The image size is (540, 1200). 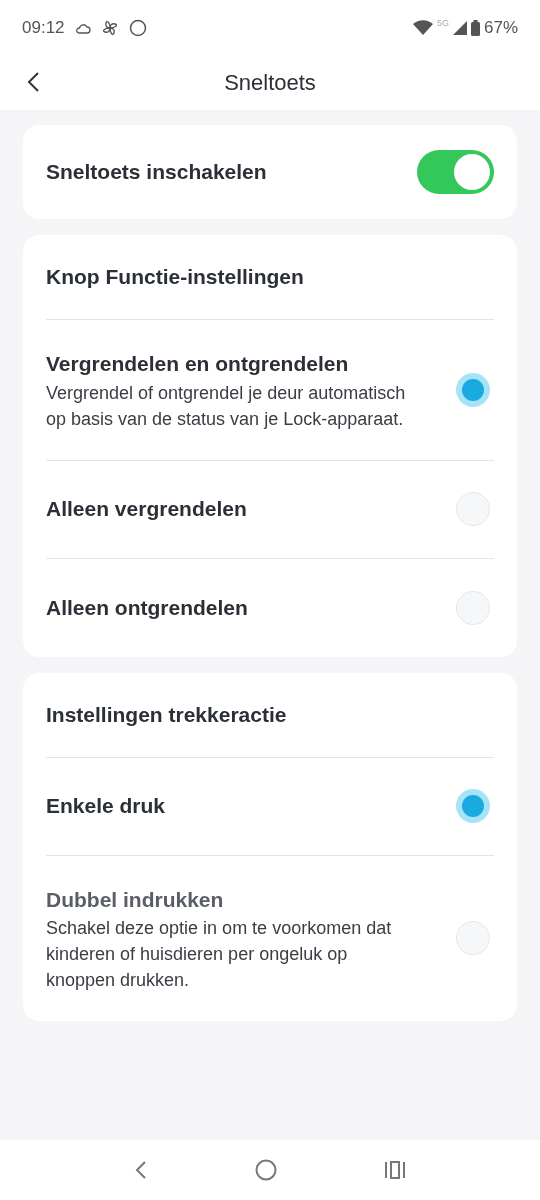 I want to click on home-icon, so click(x=266, y=1170).